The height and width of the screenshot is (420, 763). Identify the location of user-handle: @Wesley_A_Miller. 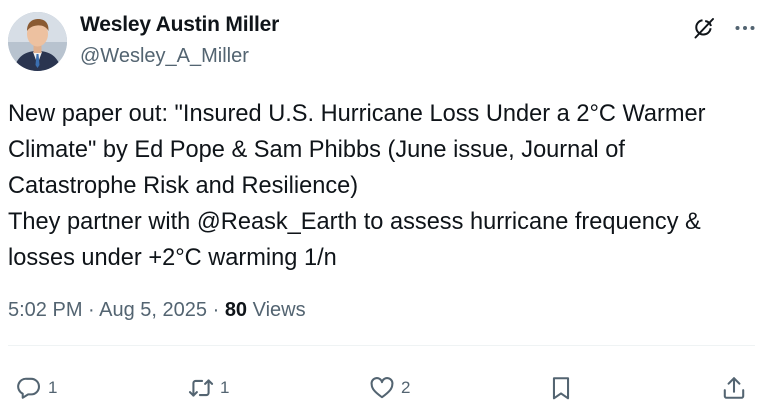
(164, 56).